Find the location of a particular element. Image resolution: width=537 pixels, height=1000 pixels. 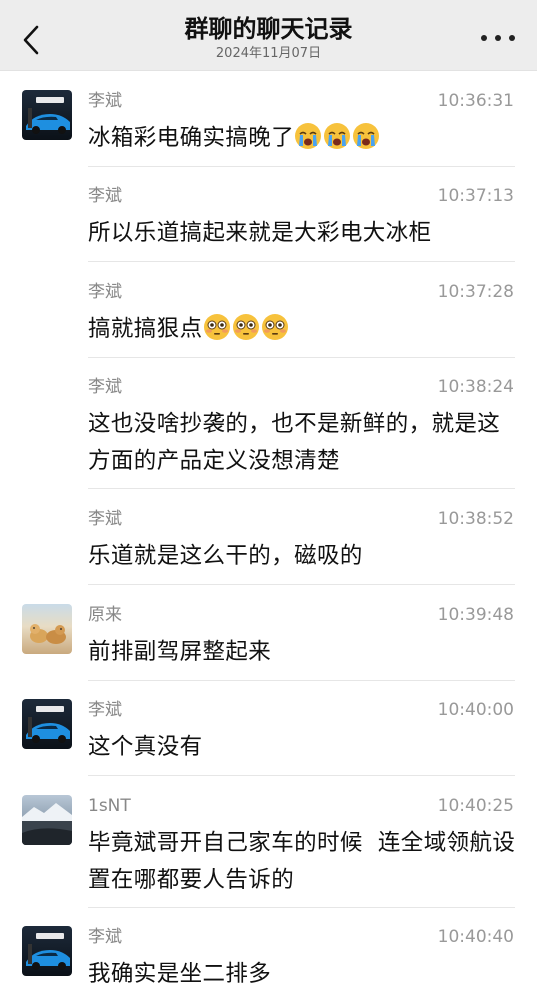

message-time: 10:37:28 is located at coordinates (475, 292).